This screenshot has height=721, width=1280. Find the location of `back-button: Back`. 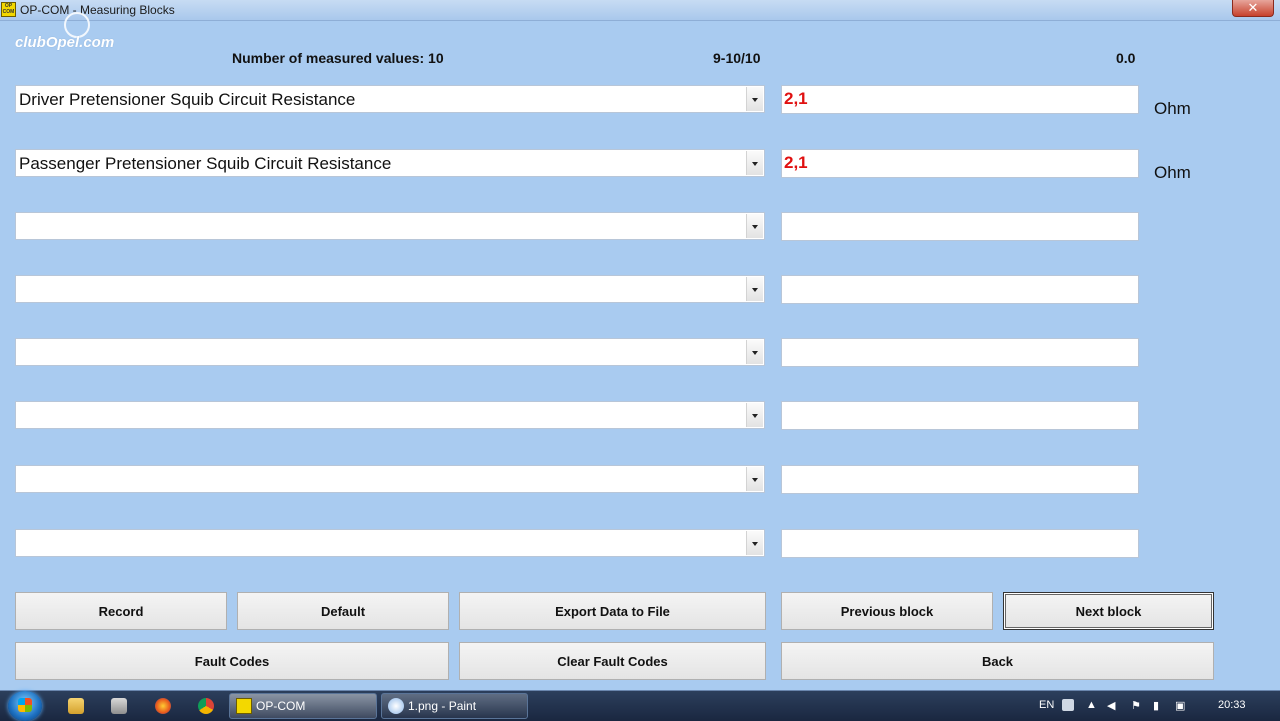

back-button: Back is located at coordinates (997, 661).